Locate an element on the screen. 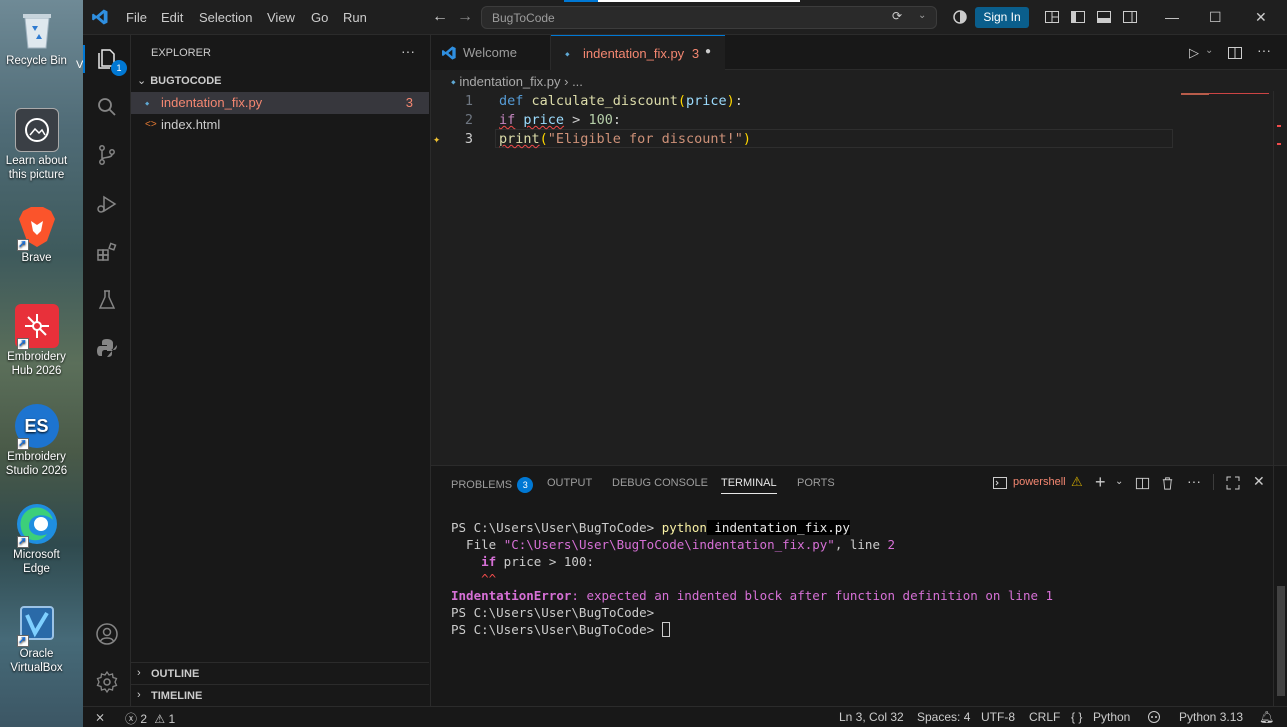 The width and height of the screenshot is (1287, 727). breadcrumb-file: indentation_fix.py is located at coordinates (509, 81).